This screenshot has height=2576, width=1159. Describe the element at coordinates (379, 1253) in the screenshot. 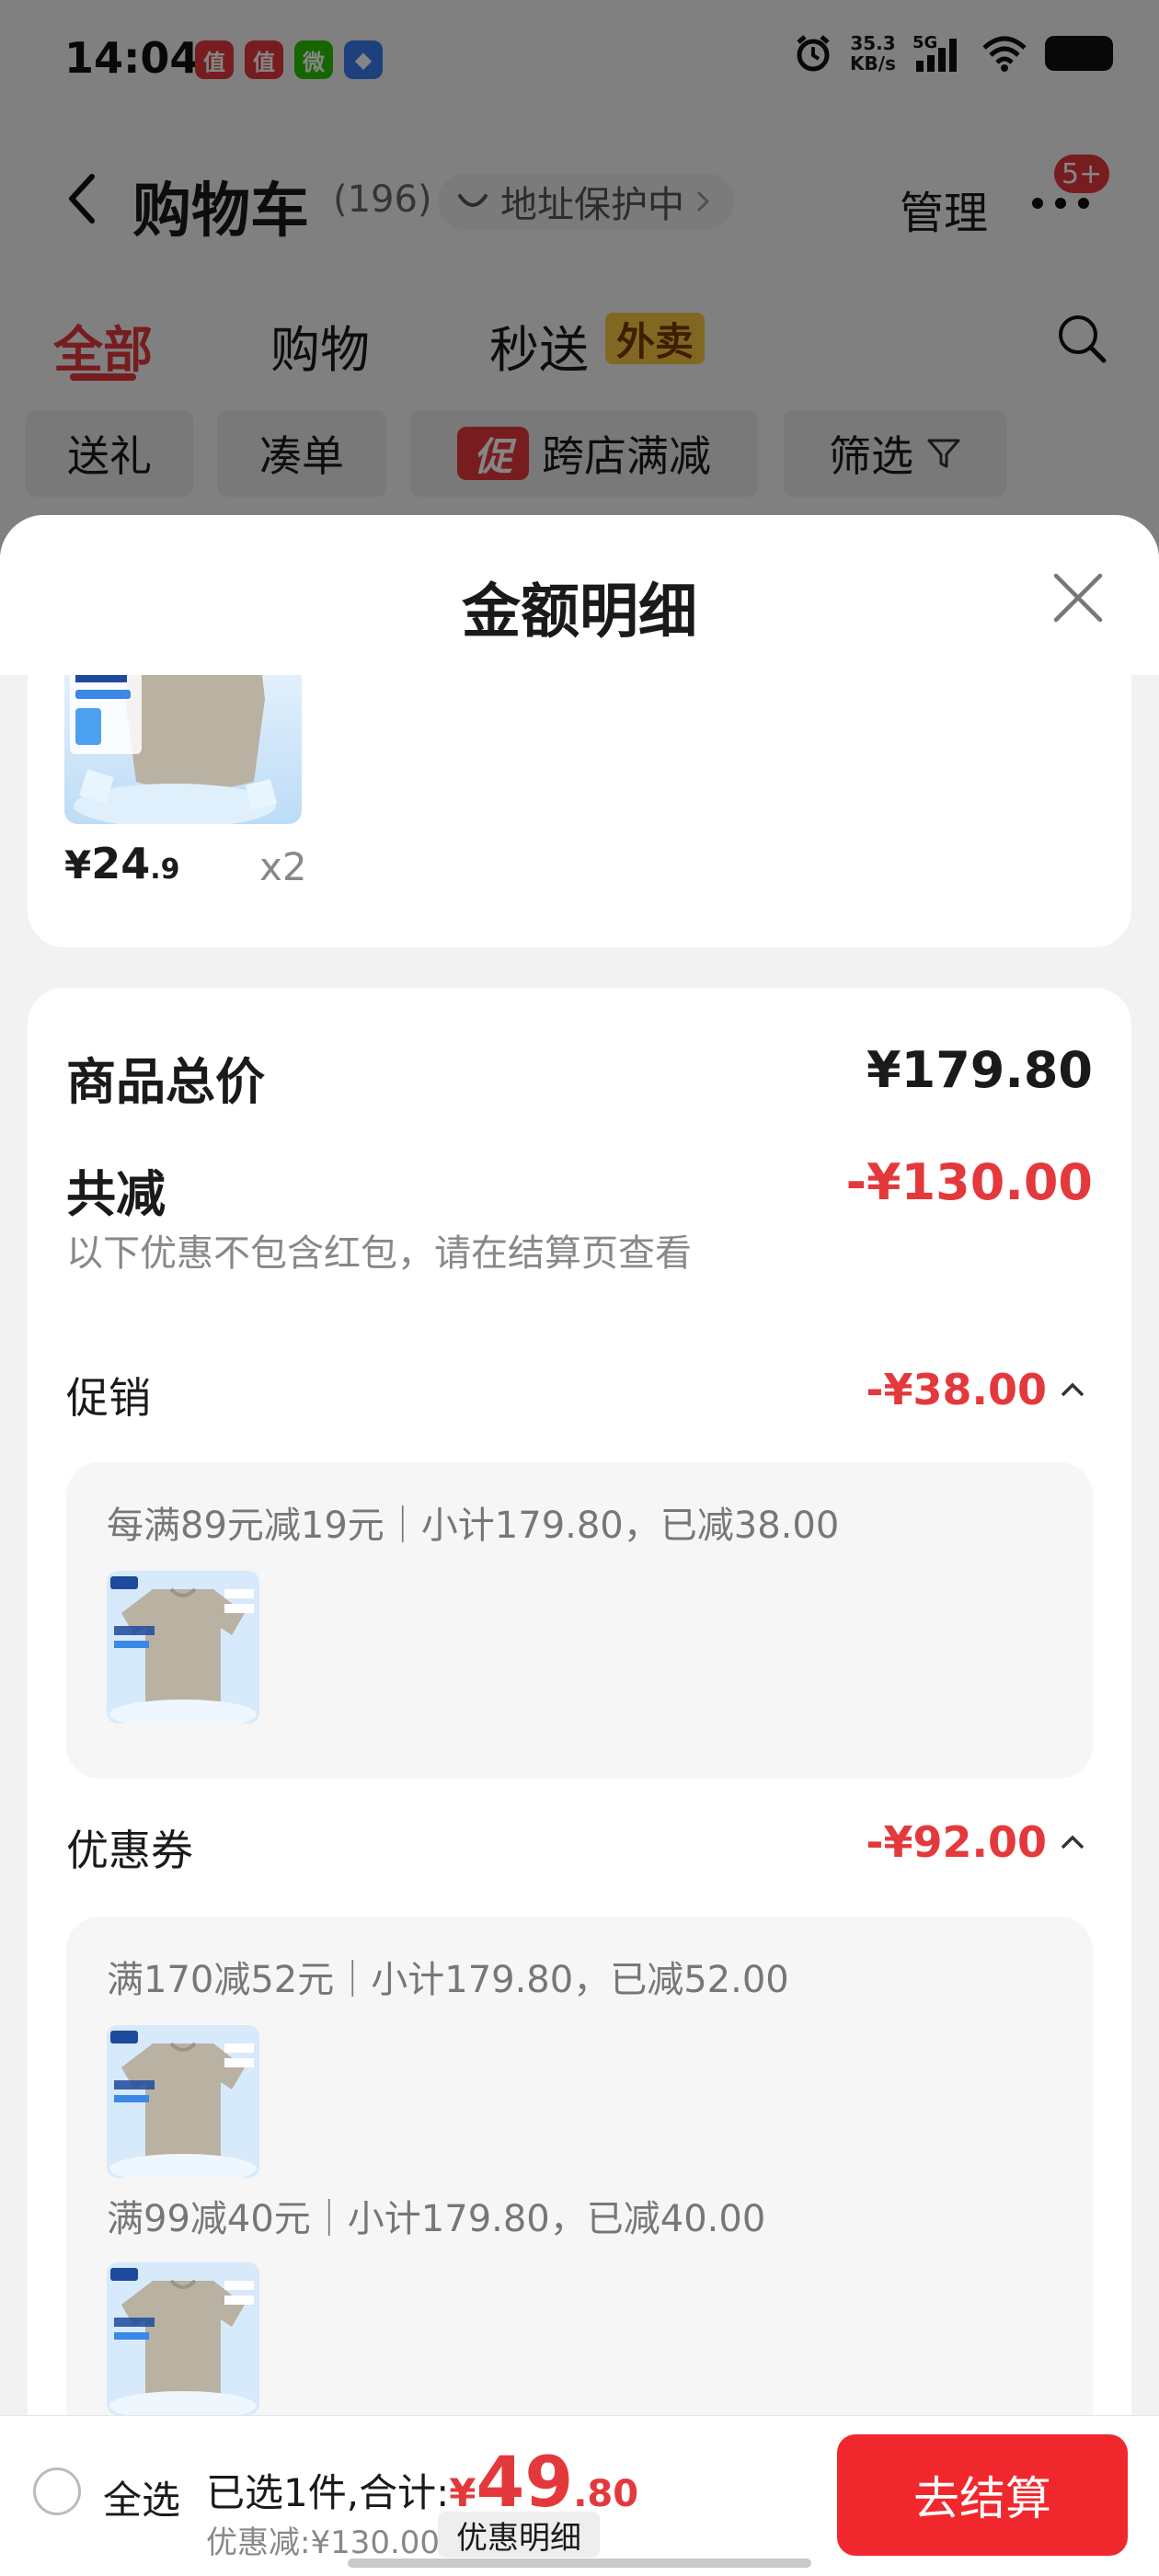

I see `red-packet-note: 以下优惠不包含红包，请在结算页查看` at that location.